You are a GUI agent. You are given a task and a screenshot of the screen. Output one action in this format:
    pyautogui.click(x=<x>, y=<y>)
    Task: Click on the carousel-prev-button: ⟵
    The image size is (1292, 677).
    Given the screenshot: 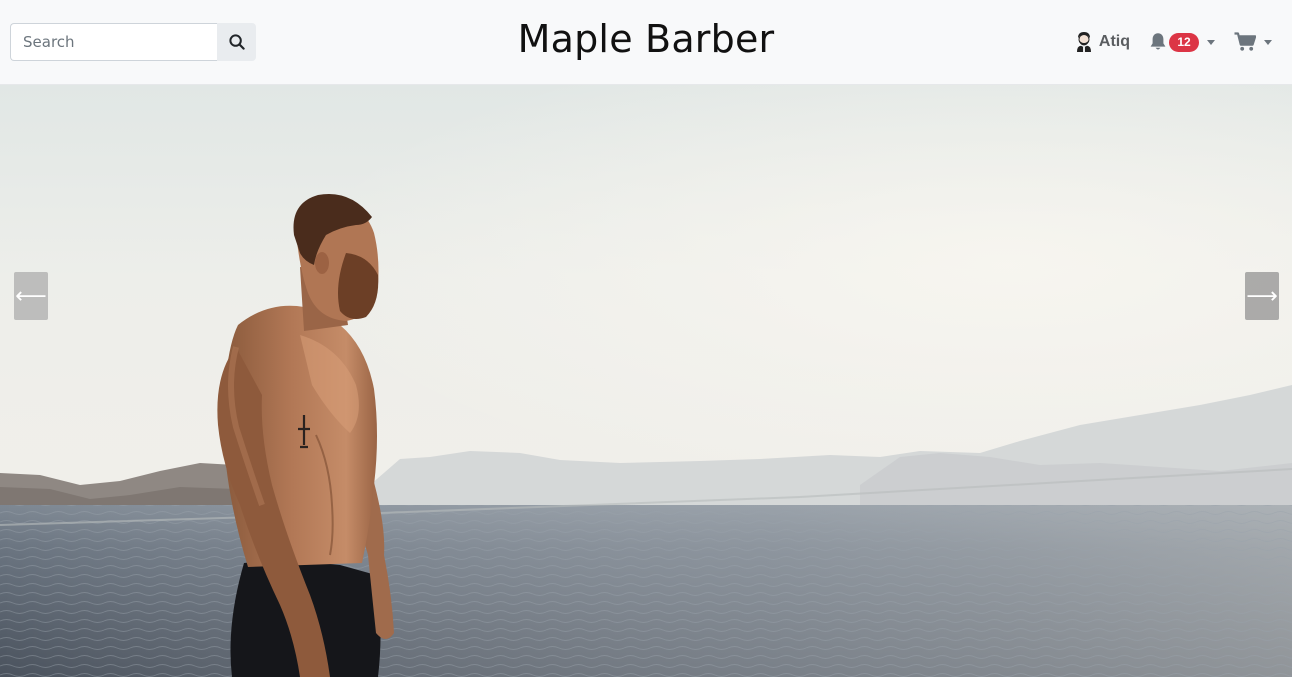 What is the action you would take?
    pyautogui.click(x=31, y=296)
    